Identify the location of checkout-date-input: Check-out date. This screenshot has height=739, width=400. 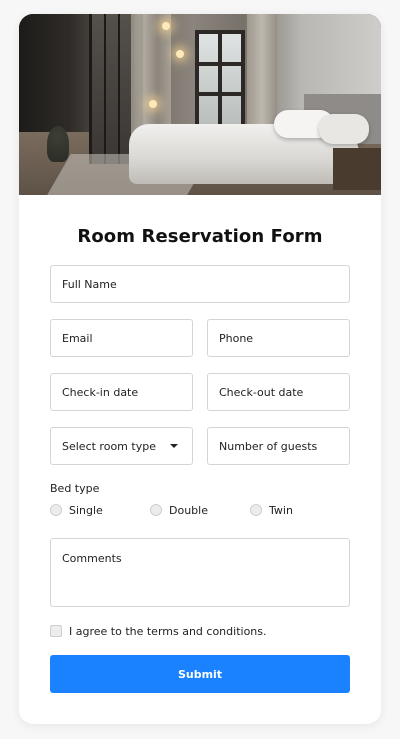
(278, 392).